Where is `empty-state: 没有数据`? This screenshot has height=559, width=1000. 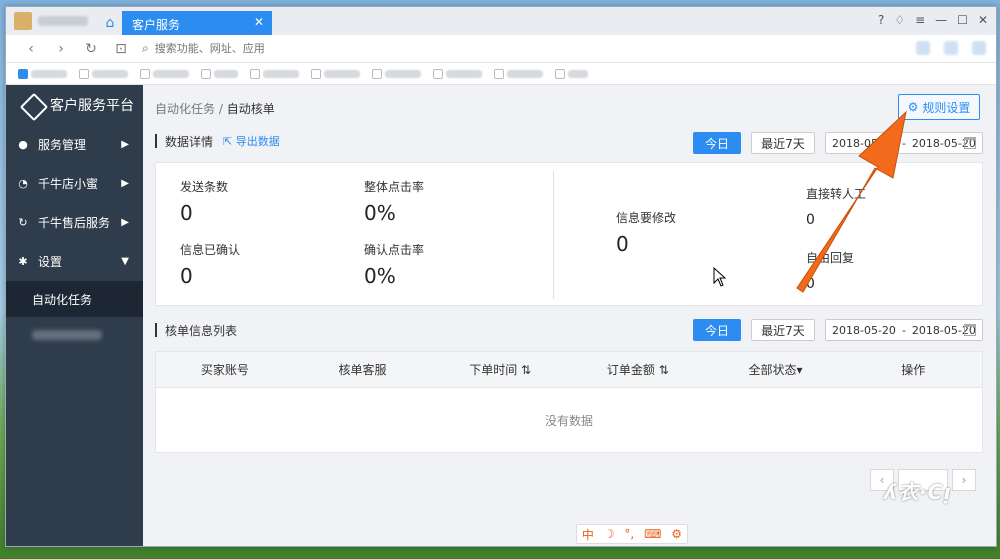
empty-state: 没有数据 is located at coordinates (568, 421).